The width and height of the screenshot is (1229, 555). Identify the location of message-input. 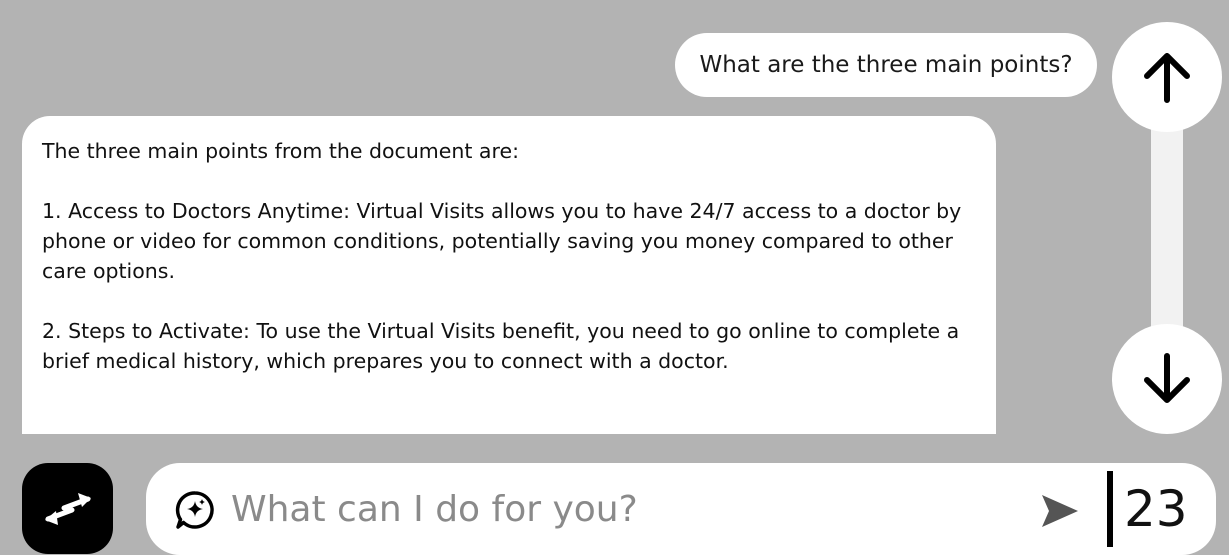
(621, 509).